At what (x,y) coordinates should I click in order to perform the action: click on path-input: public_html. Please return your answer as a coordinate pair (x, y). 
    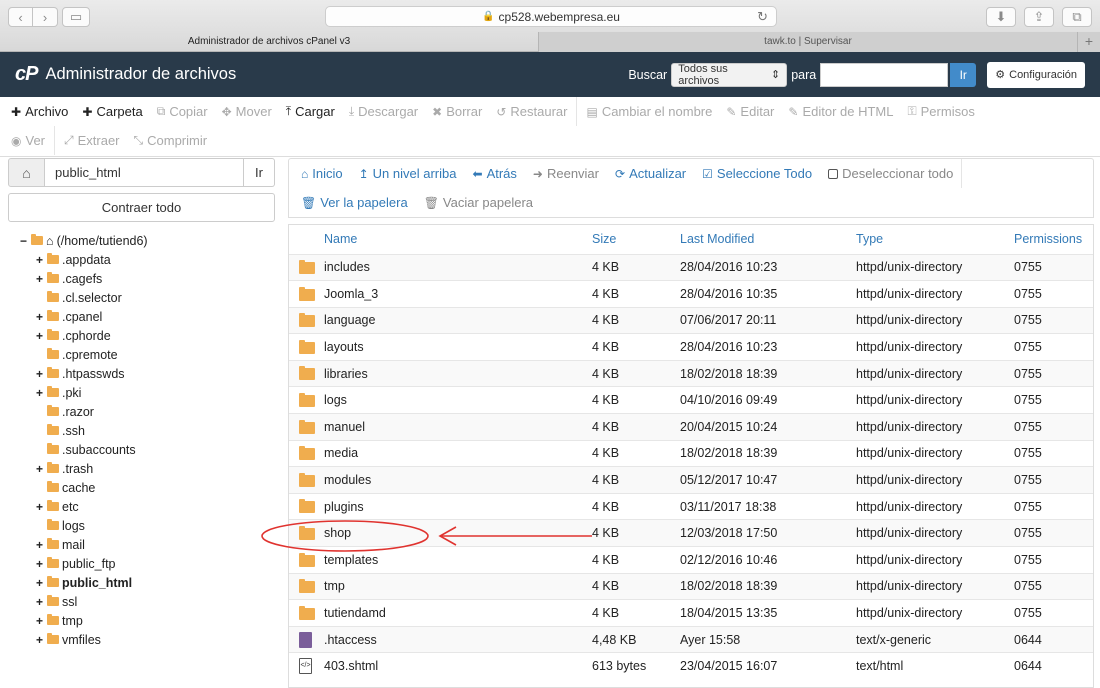
    Looking at the image, I should click on (144, 172).